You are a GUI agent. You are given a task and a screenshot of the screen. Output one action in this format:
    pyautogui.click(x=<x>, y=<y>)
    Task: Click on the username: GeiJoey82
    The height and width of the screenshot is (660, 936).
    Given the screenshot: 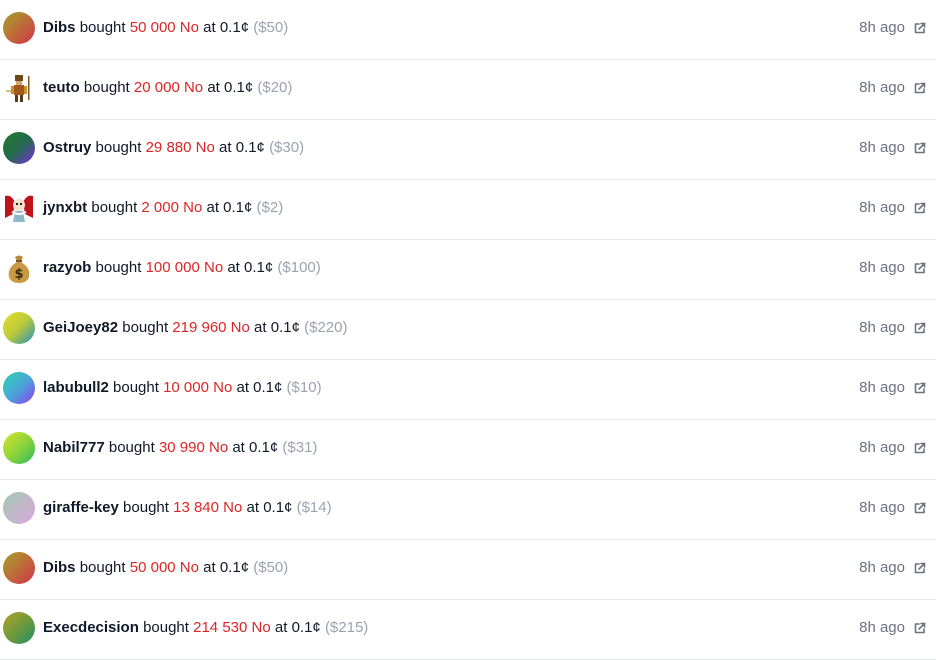 What is the action you would take?
    pyautogui.click(x=80, y=327)
    